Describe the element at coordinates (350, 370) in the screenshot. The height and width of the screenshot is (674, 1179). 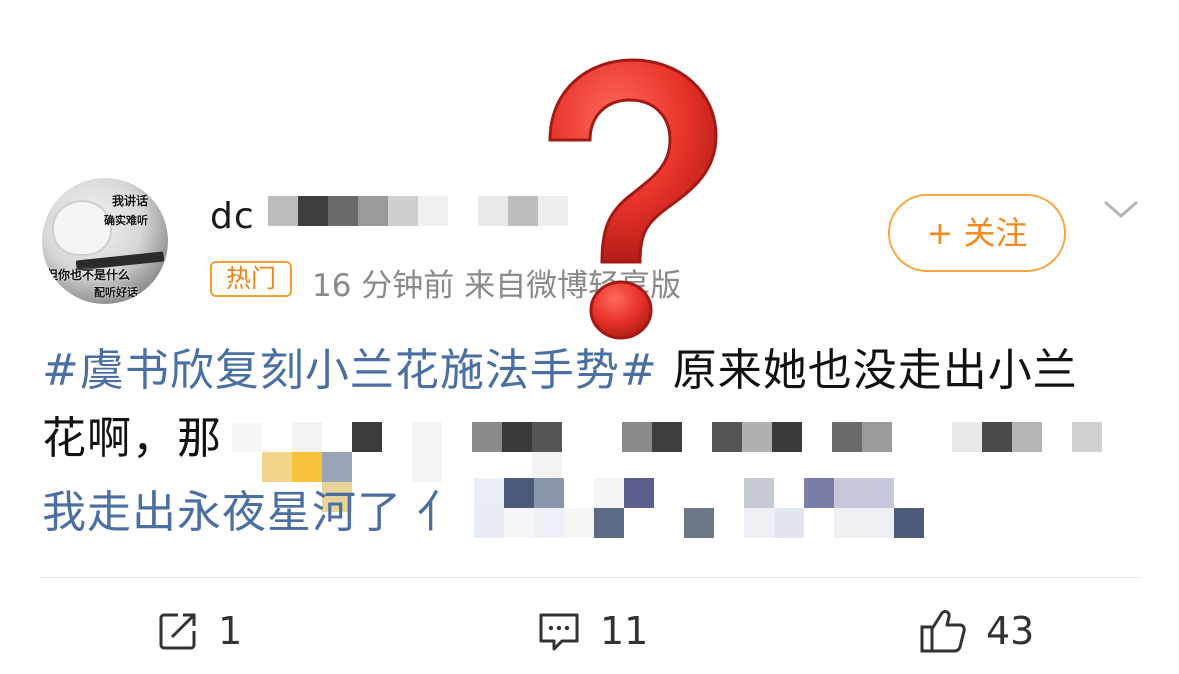
I see `hashtag-link: #虞书欣复刻小兰花施法手势#` at that location.